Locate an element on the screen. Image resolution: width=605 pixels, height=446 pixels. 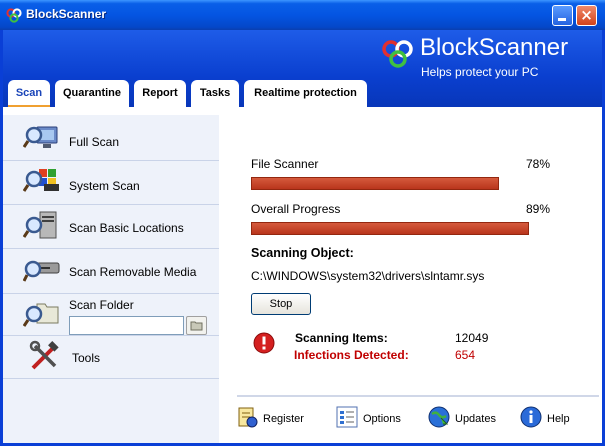
file-scanner-percent: 78% is located at coordinates (538, 164).